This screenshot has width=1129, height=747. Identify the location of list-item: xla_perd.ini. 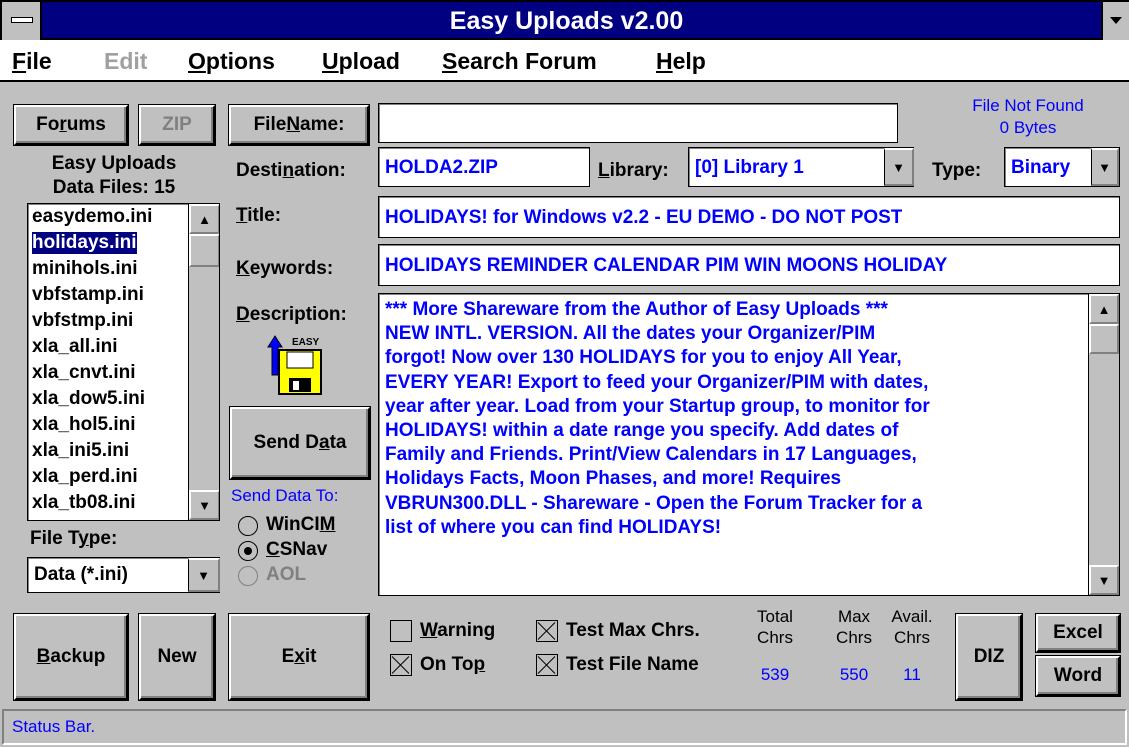
(85, 477).